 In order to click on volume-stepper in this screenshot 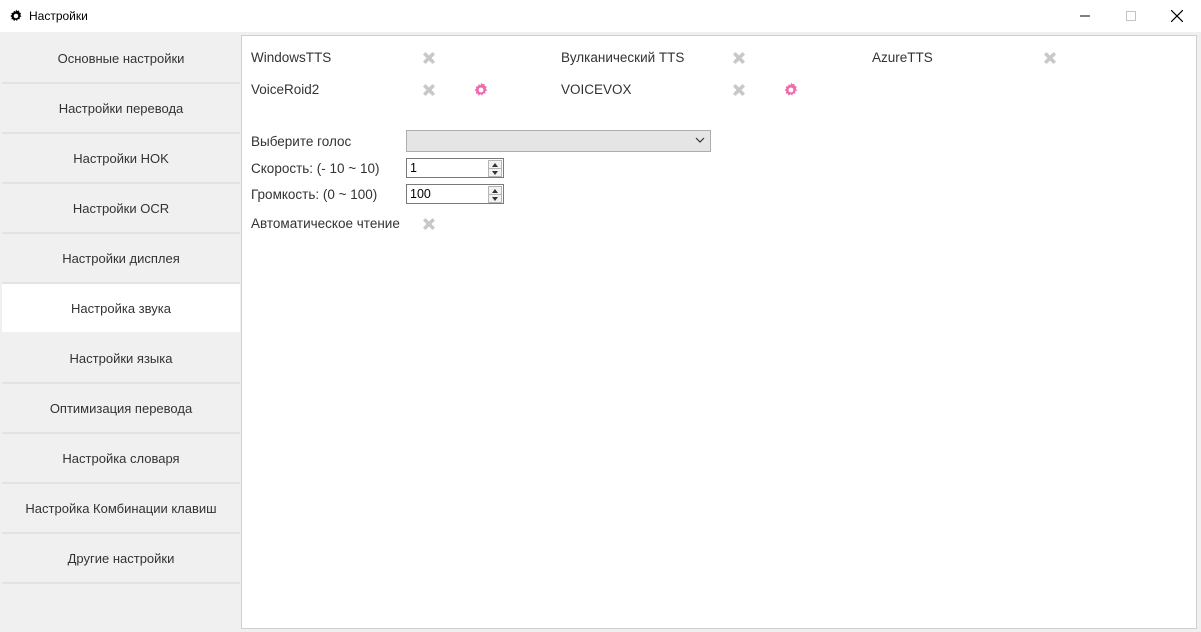, I will do `click(455, 194)`.